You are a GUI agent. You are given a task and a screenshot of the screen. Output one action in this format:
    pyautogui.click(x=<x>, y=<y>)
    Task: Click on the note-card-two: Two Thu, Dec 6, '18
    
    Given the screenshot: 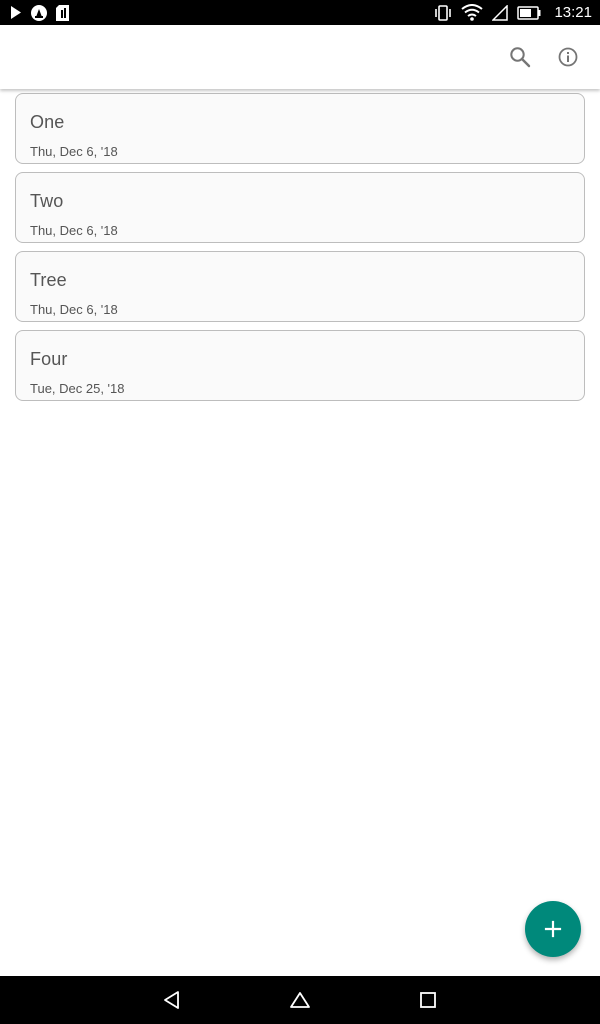 What is the action you would take?
    pyautogui.click(x=300, y=207)
    